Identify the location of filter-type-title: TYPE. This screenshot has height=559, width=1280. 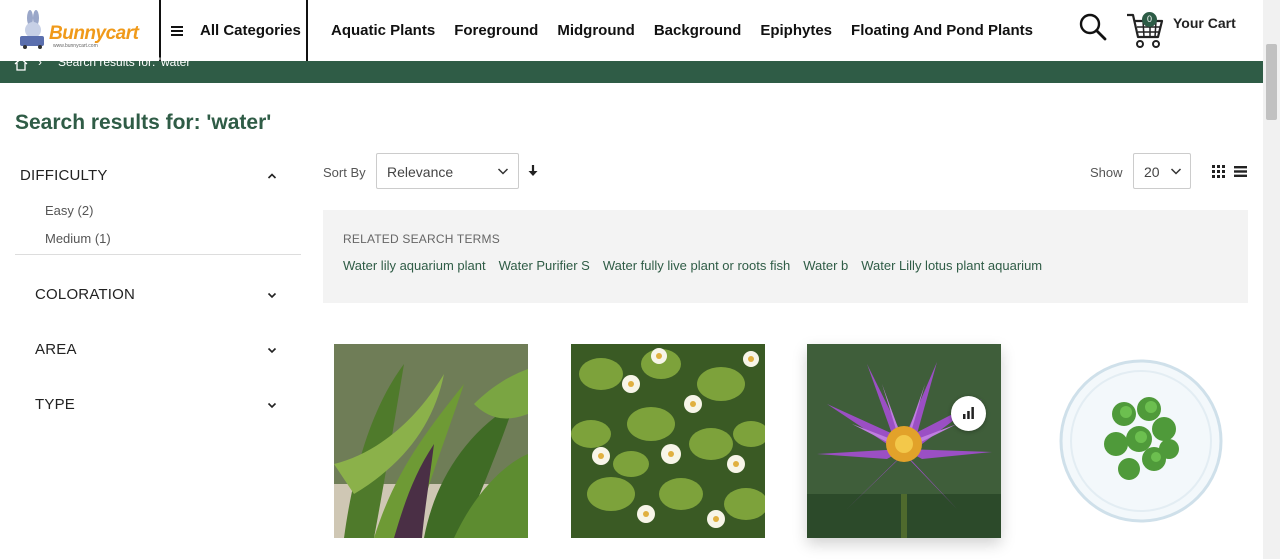
(55, 404).